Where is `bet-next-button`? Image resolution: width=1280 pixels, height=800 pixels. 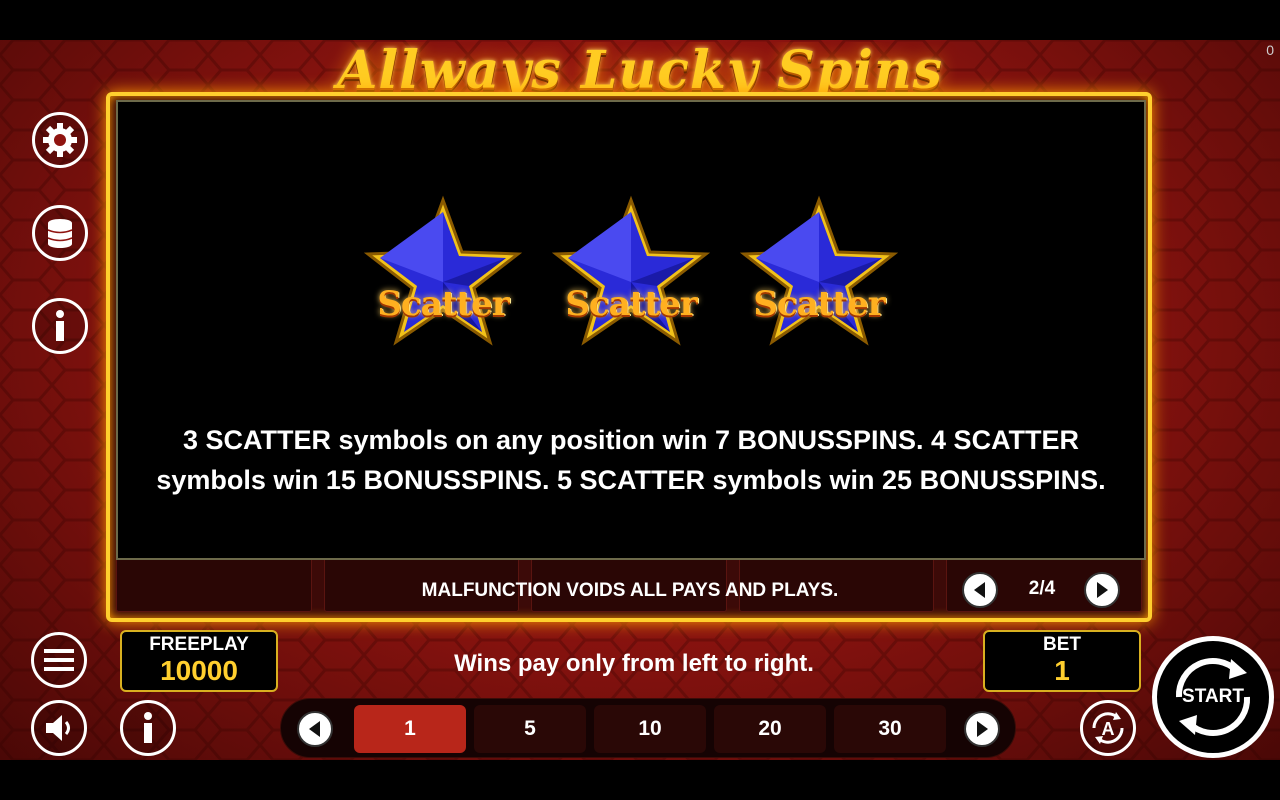
bet-next-button is located at coordinates (982, 729).